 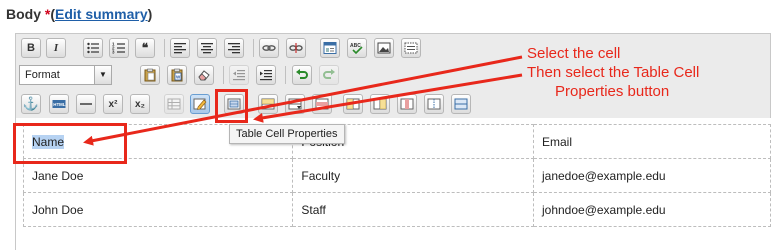 I want to click on insert-row-after-button, so click(x=295, y=104).